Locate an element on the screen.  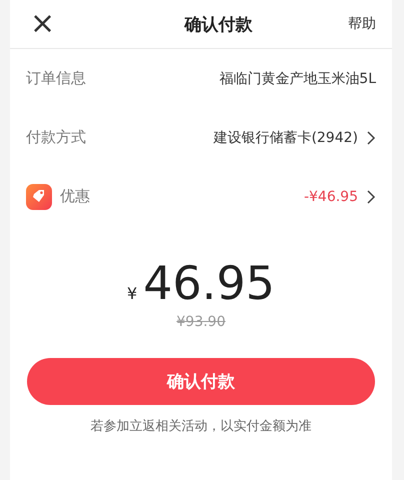
row-value: 建设银行储蓄卡(2942) is located at coordinates (285, 137).